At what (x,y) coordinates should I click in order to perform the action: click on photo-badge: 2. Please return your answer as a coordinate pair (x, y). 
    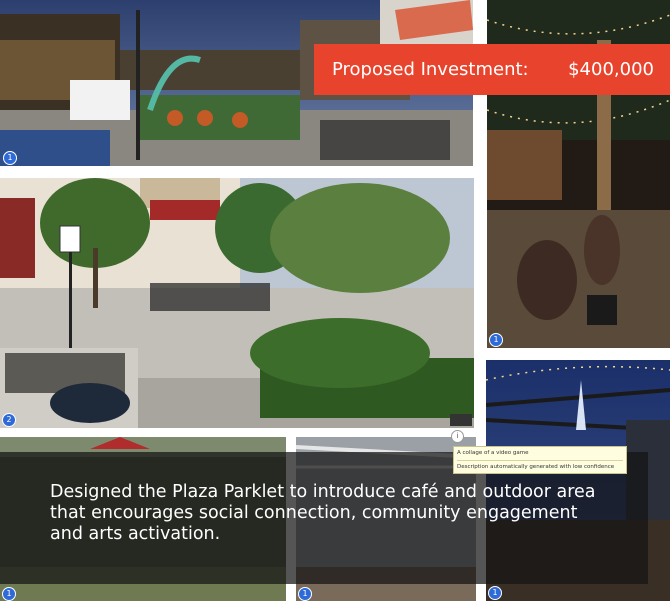
    Looking at the image, I should click on (9, 420).